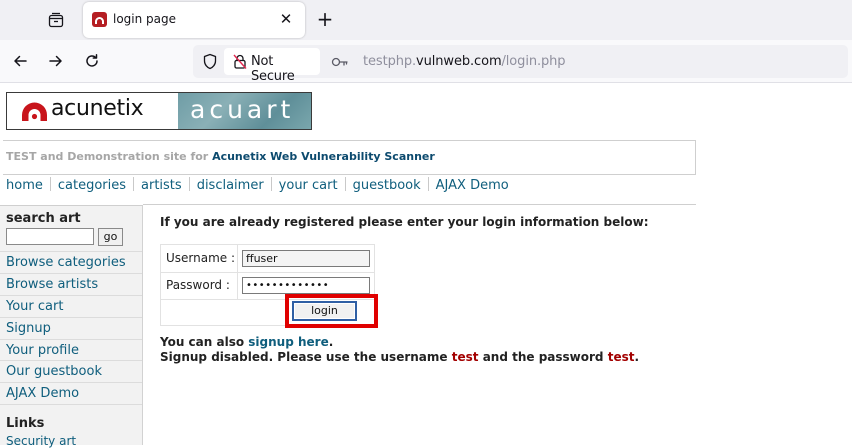  Describe the element at coordinates (99, 19) in the screenshot. I see `site-favicon-icon` at that location.